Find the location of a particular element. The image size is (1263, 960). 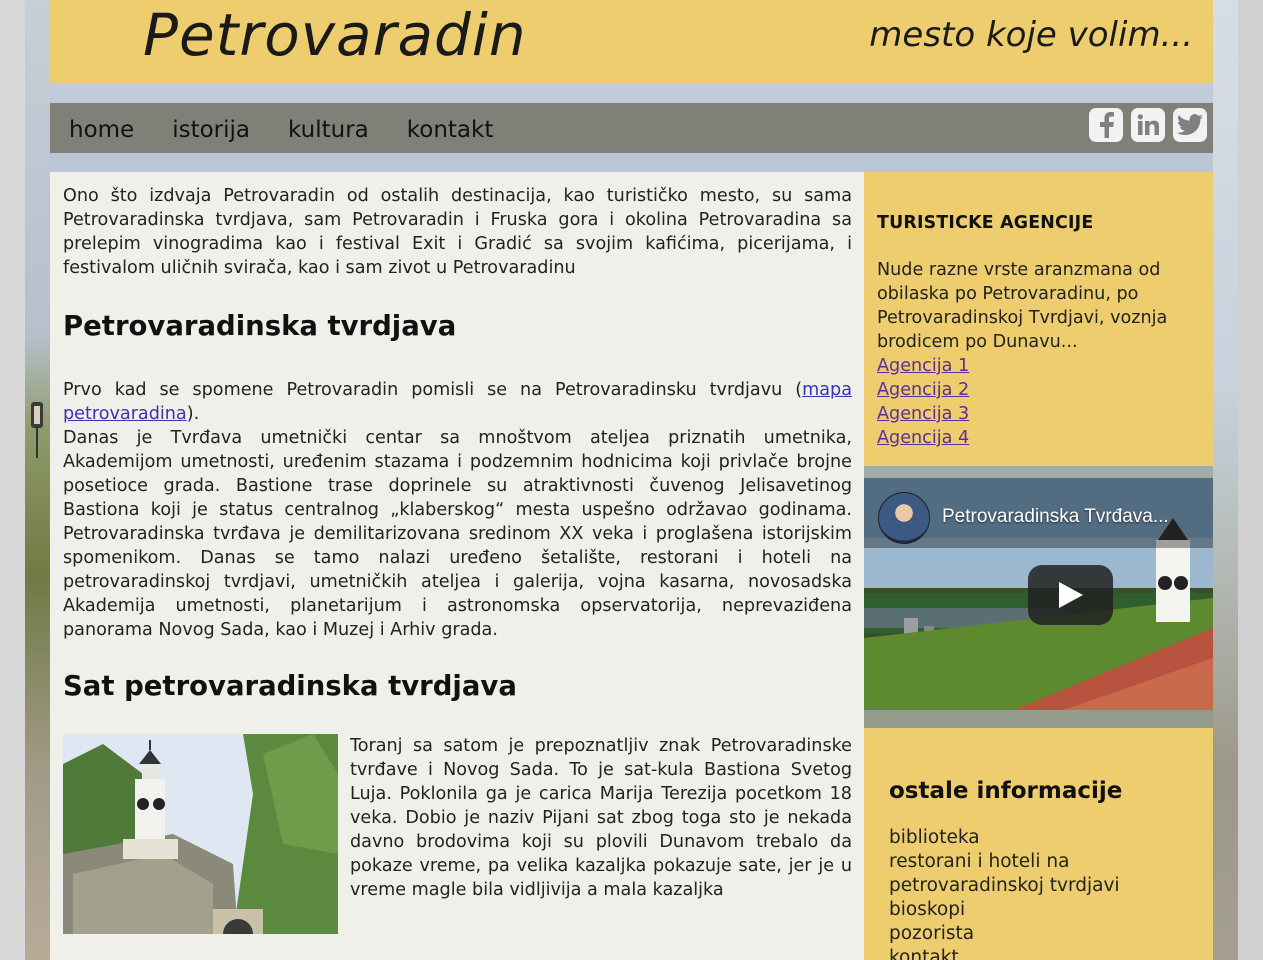

page-frame-right is located at coordinates (1250, 480).